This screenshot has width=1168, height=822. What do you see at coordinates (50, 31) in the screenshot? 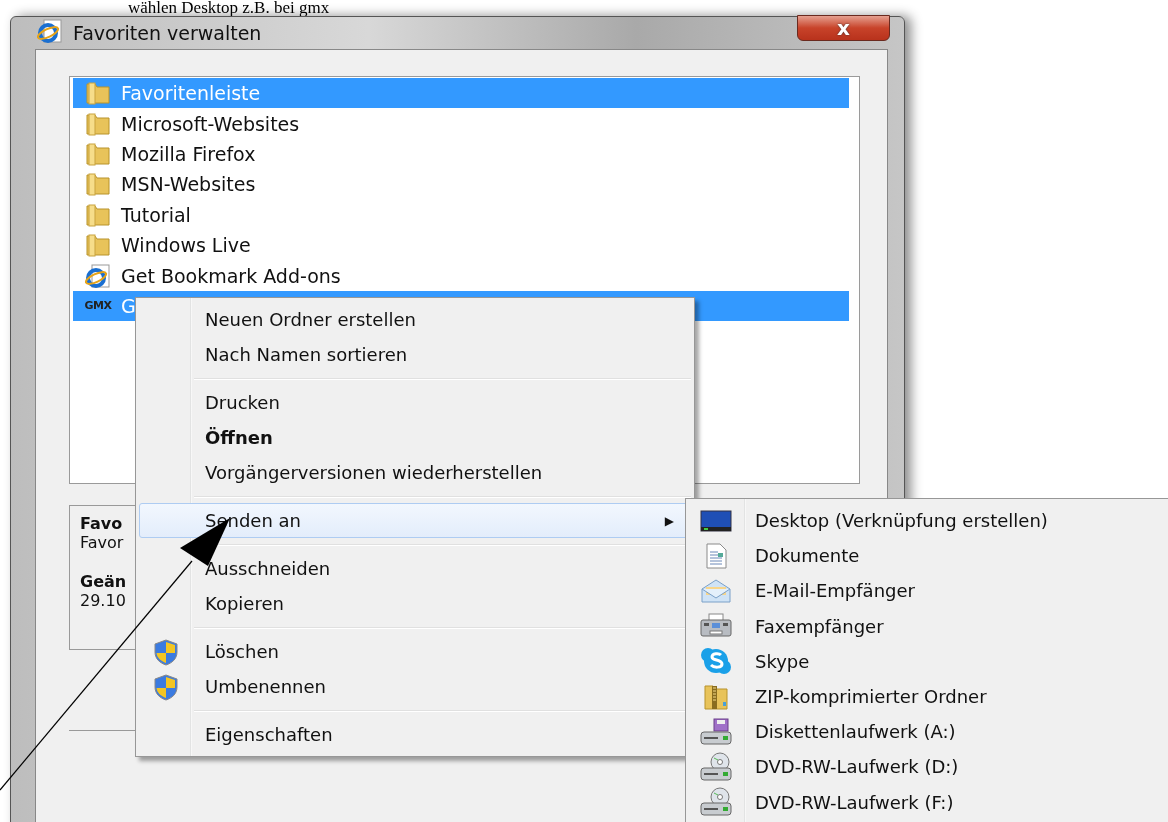
I see `app-icon` at bounding box center [50, 31].